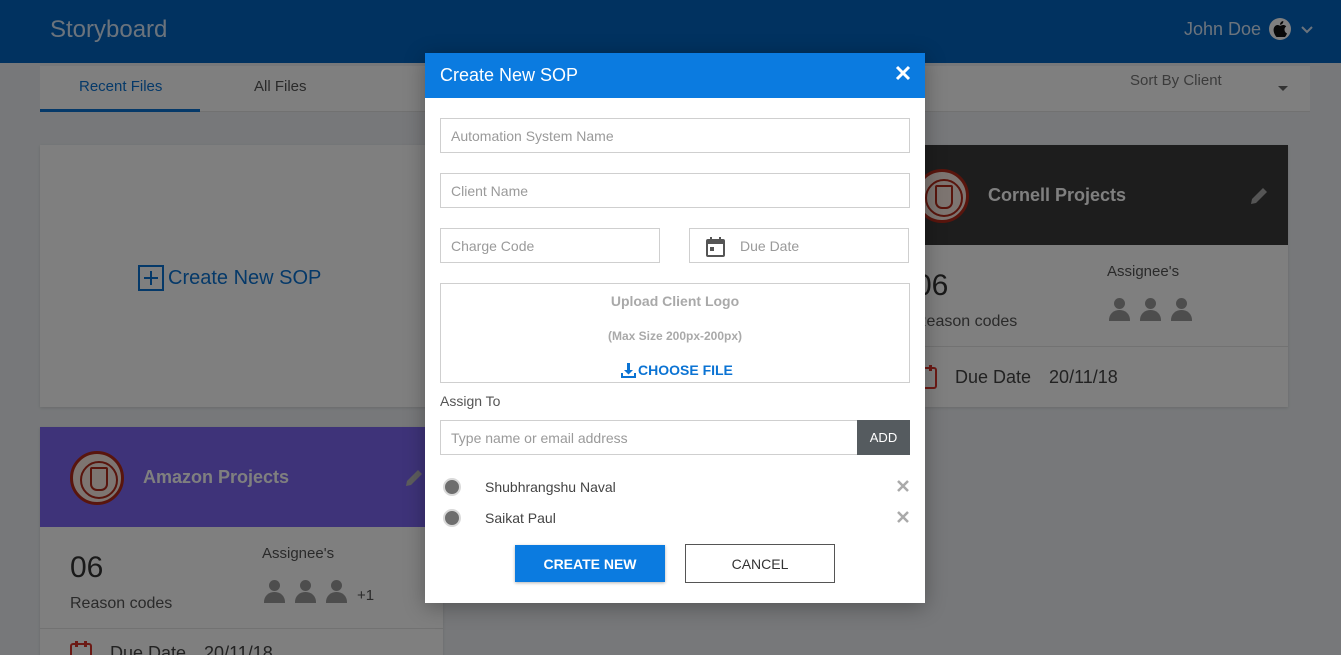  I want to click on choose-file-button: CHOOSE FILE, so click(677, 370).